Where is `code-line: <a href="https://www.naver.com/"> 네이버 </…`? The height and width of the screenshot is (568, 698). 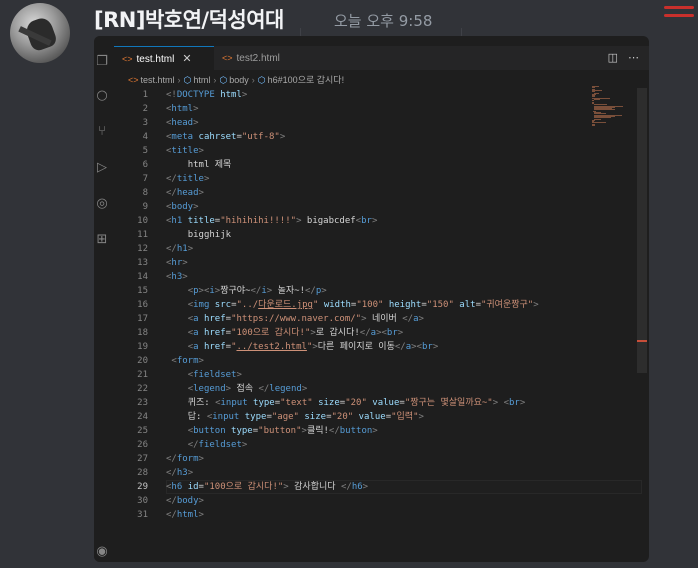
code-line: <a href="https://www.naver.com/"> 네이버 </… is located at coordinates (295, 319).